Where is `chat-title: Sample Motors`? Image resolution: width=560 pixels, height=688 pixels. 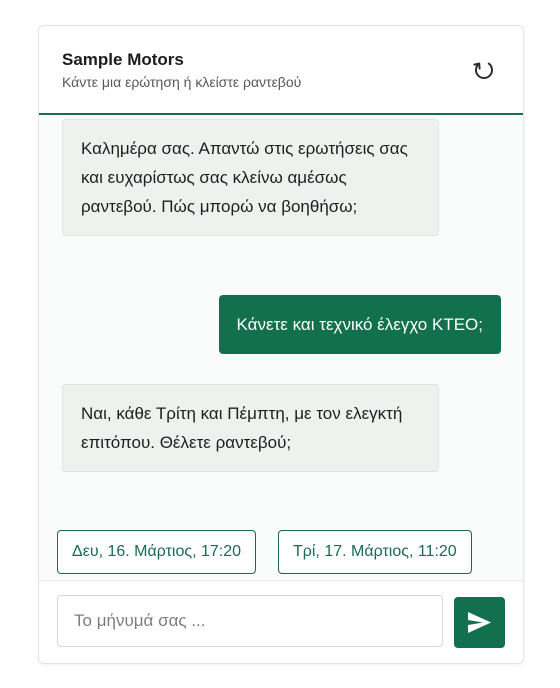
chat-title: Sample Motors is located at coordinates (123, 59).